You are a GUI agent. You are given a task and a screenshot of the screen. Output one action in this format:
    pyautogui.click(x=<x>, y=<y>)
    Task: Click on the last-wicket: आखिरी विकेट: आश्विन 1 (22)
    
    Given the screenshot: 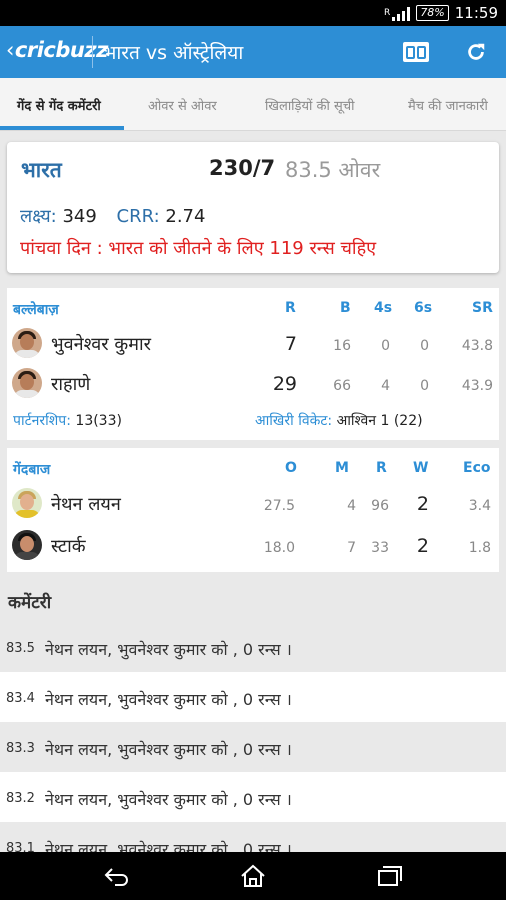 What is the action you would take?
    pyautogui.click(x=339, y=420)
    